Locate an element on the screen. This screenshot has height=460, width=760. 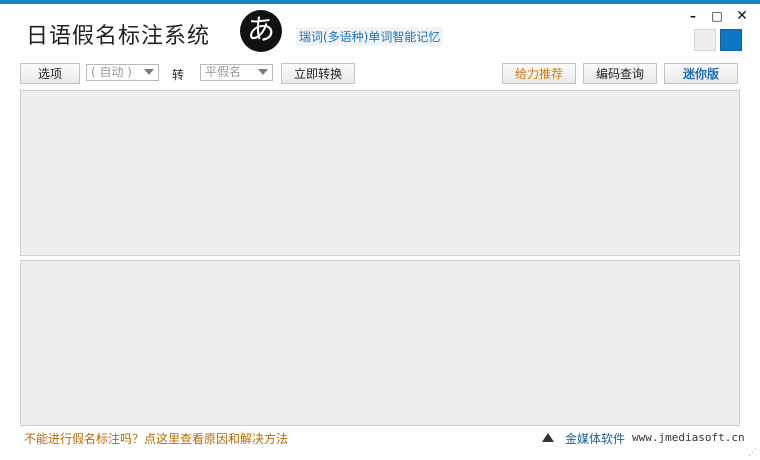
skin-light-button is located at coordinates (705, 40).